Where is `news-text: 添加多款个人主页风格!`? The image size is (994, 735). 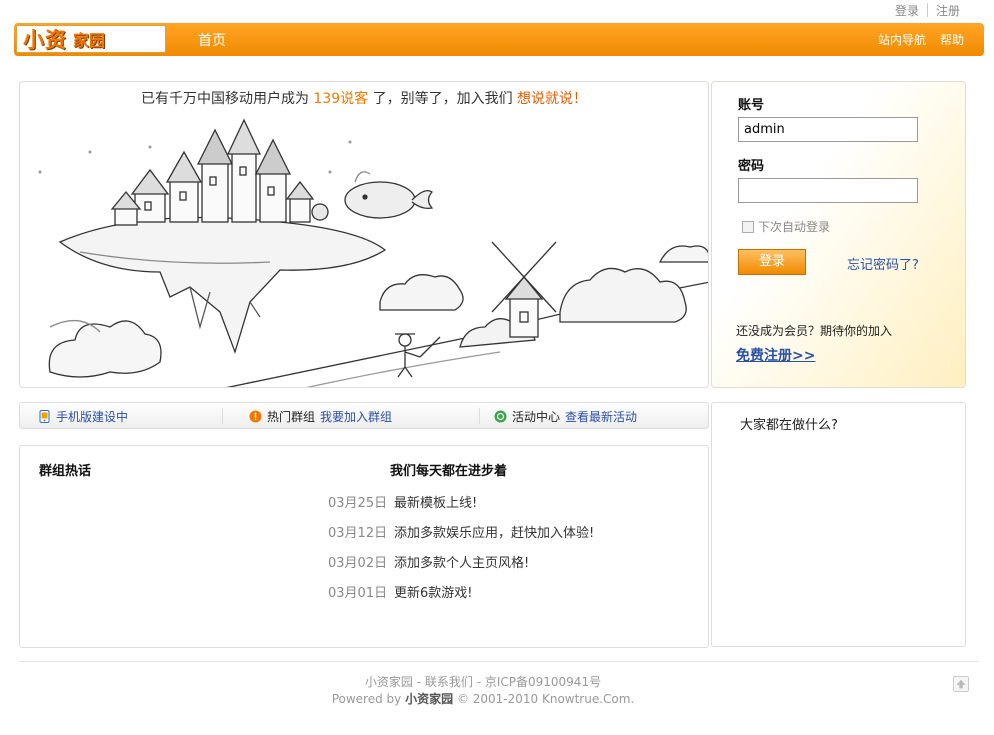
news-text: 添加多款个人主页风格! is located at coordinates (462, 563).